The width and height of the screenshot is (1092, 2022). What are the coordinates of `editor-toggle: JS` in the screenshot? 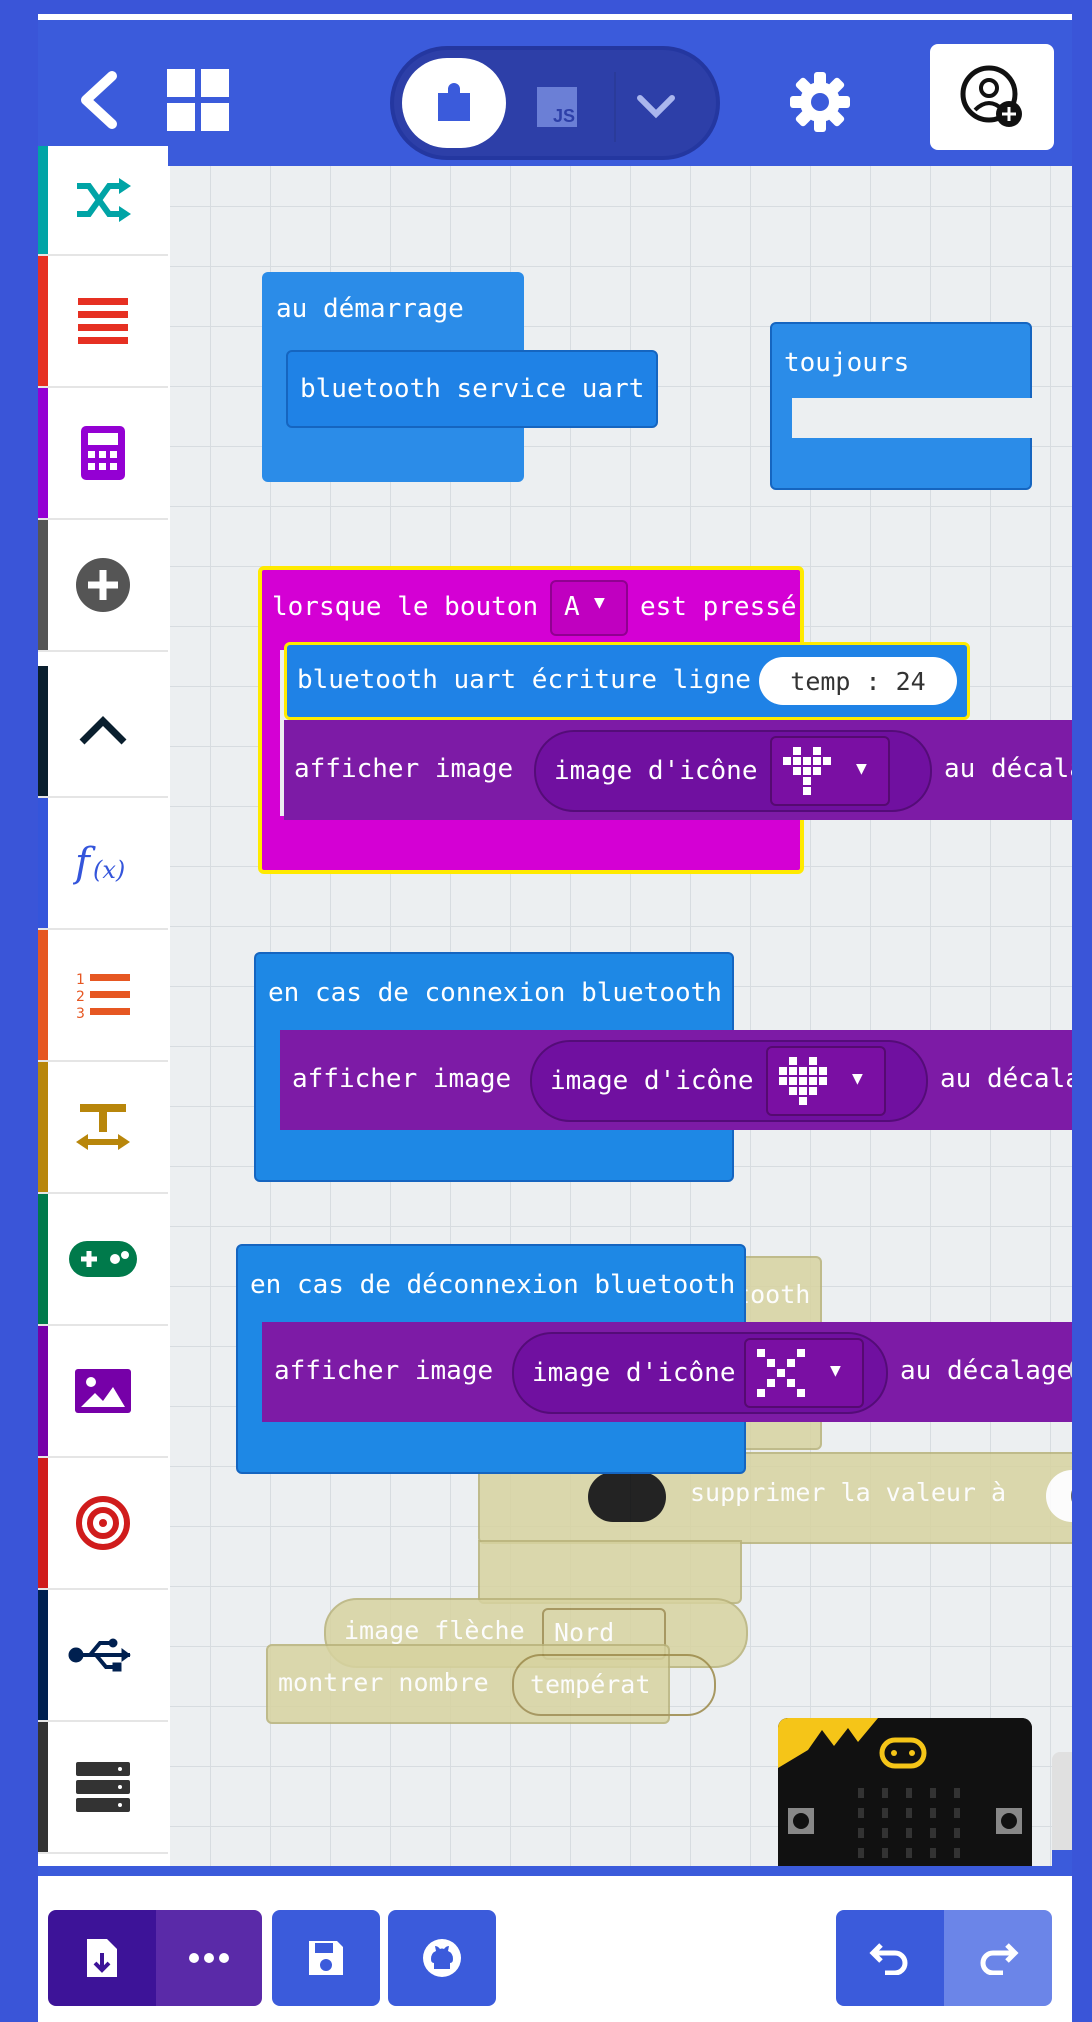 It's located at (555, 103).